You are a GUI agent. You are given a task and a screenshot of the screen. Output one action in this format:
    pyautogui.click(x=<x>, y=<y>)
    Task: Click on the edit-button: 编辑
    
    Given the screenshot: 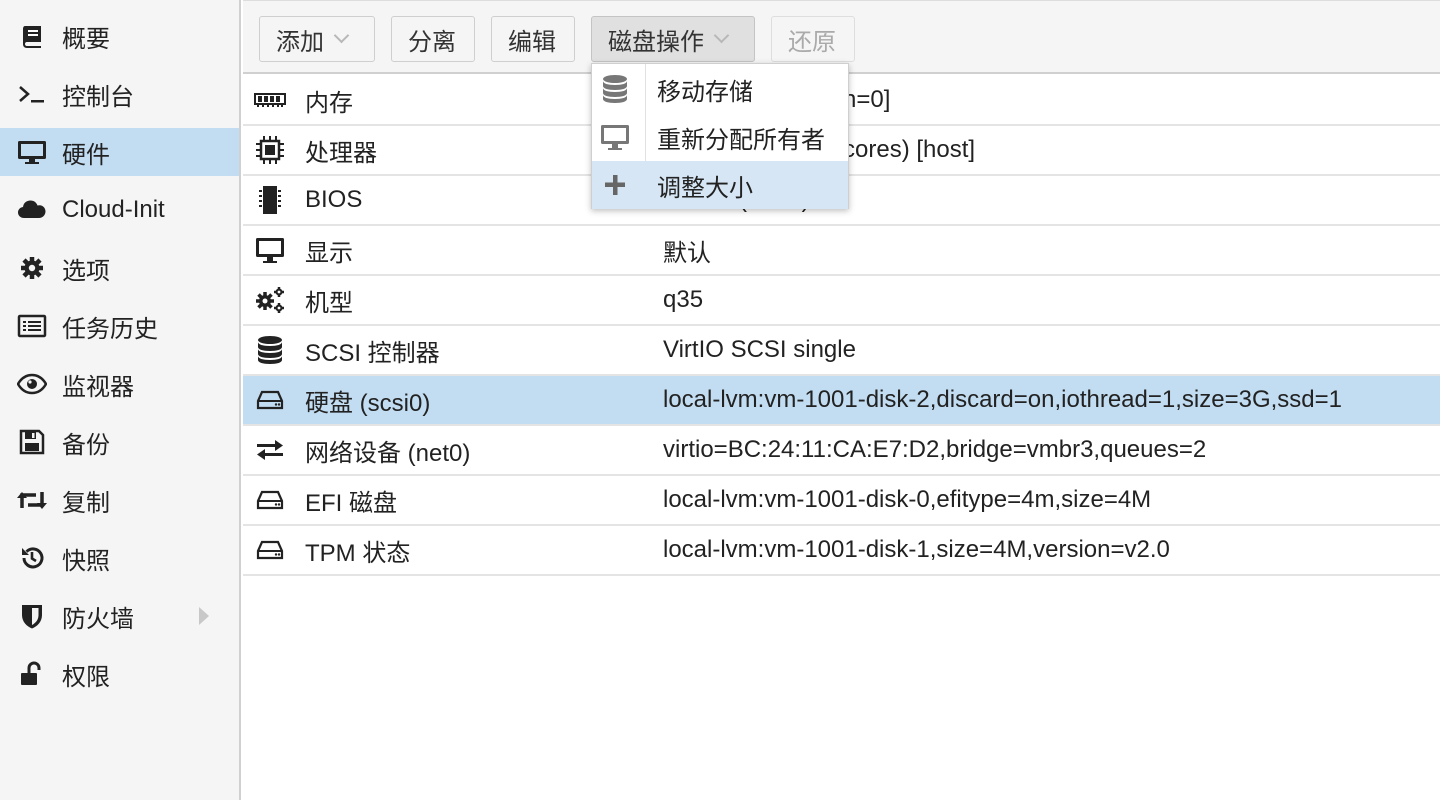 What is the action you would take?
    pyautogui.click(x=533, y=39)
    